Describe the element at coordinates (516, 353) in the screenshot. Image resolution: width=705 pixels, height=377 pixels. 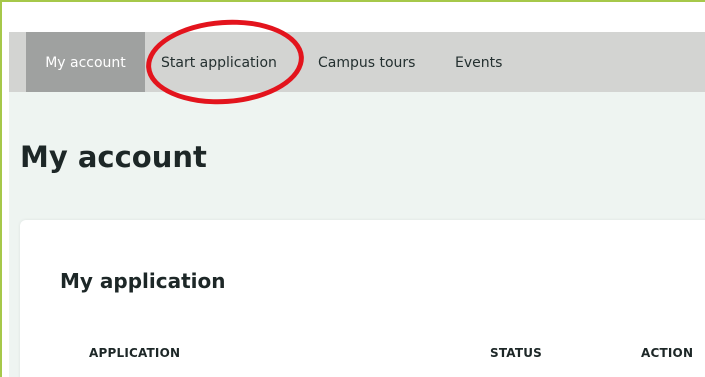
I see `column-header-status: STATUS` at that location.